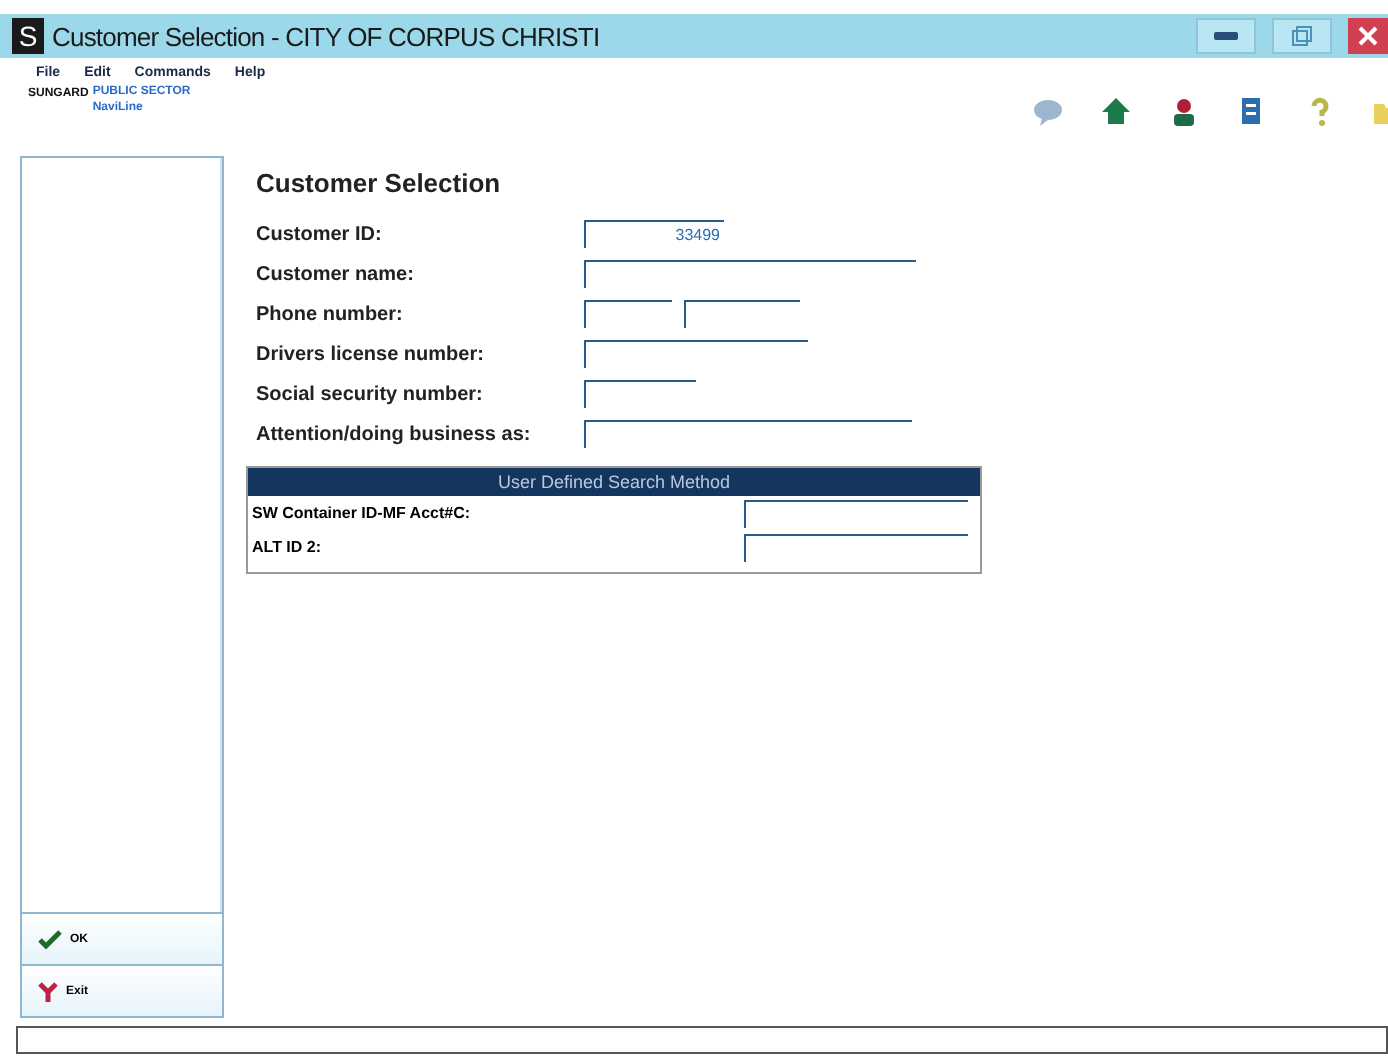 The height and width of the screenshot is (1058, 1388). I want to click on close-button, so click(1368, 36).